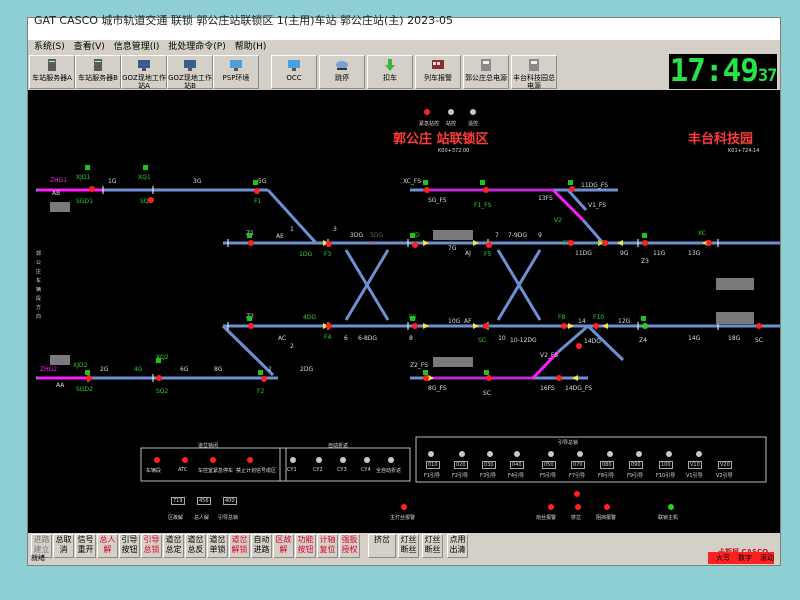 This screenshot has height=600, width=800. Describe the element at coordinates (261, 391) in the screenshot. I see `label-f2: F2` at that location.